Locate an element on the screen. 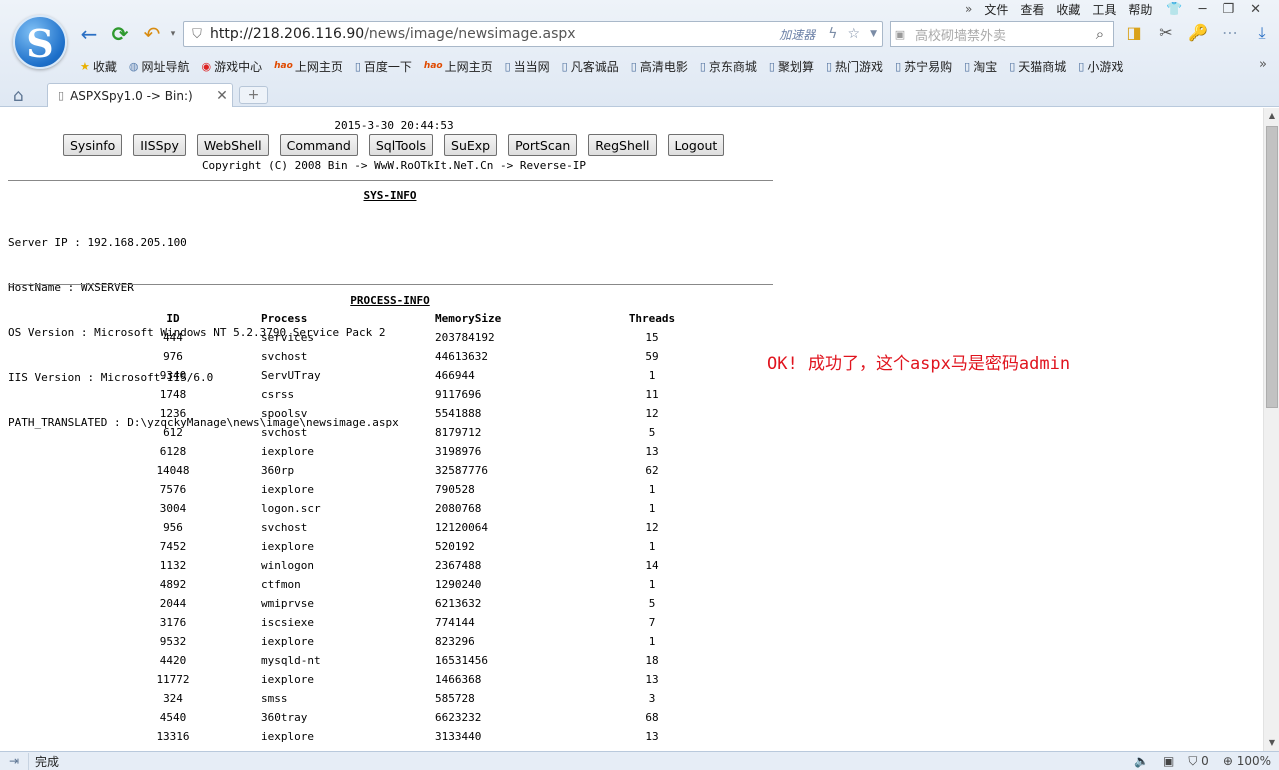 This screenshot has height=770, width=1279. menu-tools: 工具 is located at coordinates (1104, 9).